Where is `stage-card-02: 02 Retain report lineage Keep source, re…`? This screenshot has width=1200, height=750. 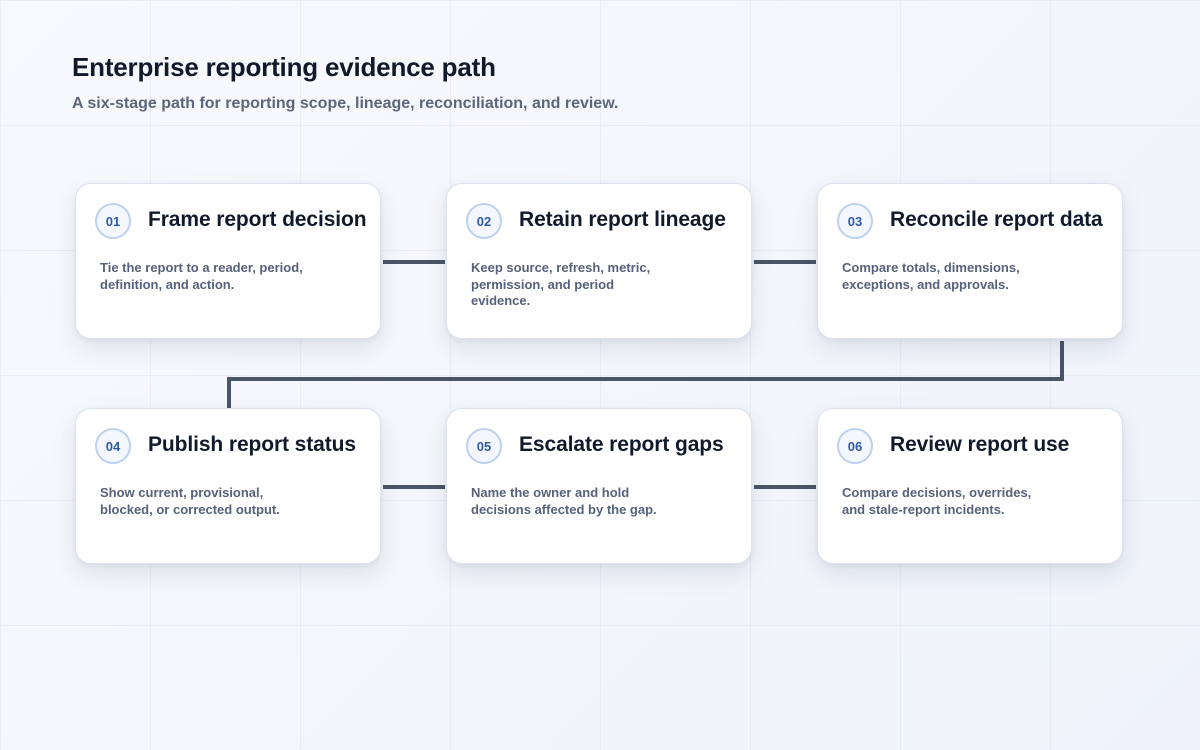
stage-card-02: 02 Retain report lineage Keep source, re… is located at coordinates (599, 261).